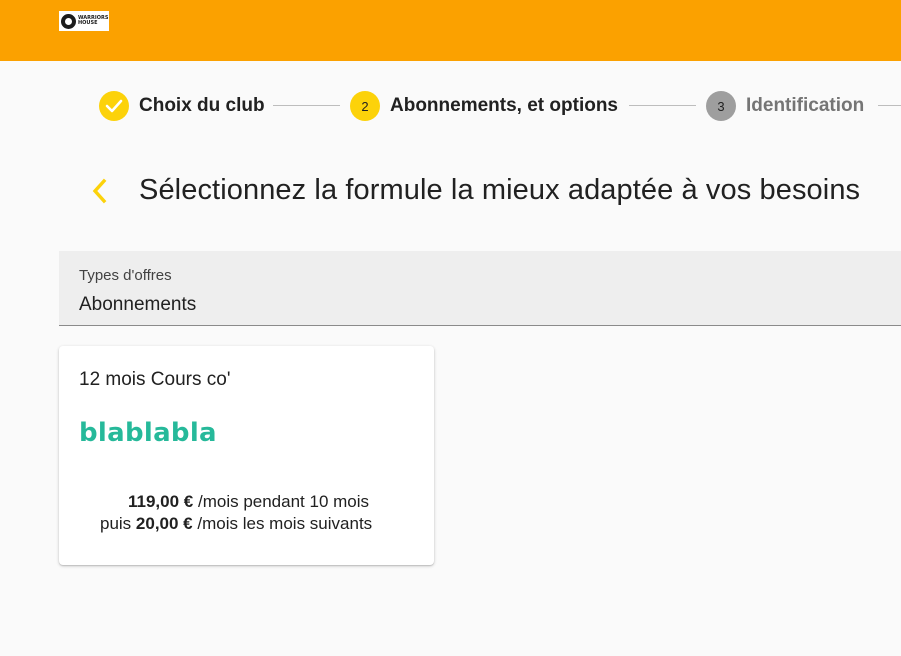  Describe the element at coordinates (504, 105) in the screenshot. I see `step-2-label: Abonnements, et options` at that location.